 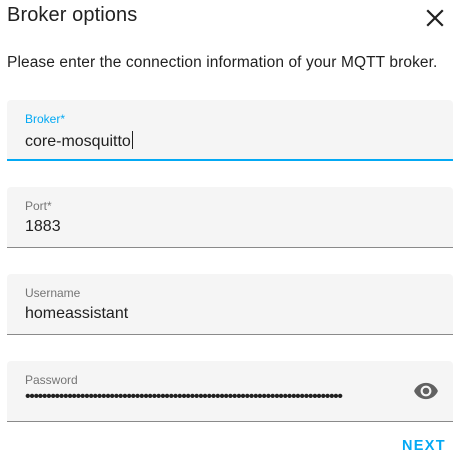 I want to click on port-field: Port* 1883, so click(x=230, y=217).